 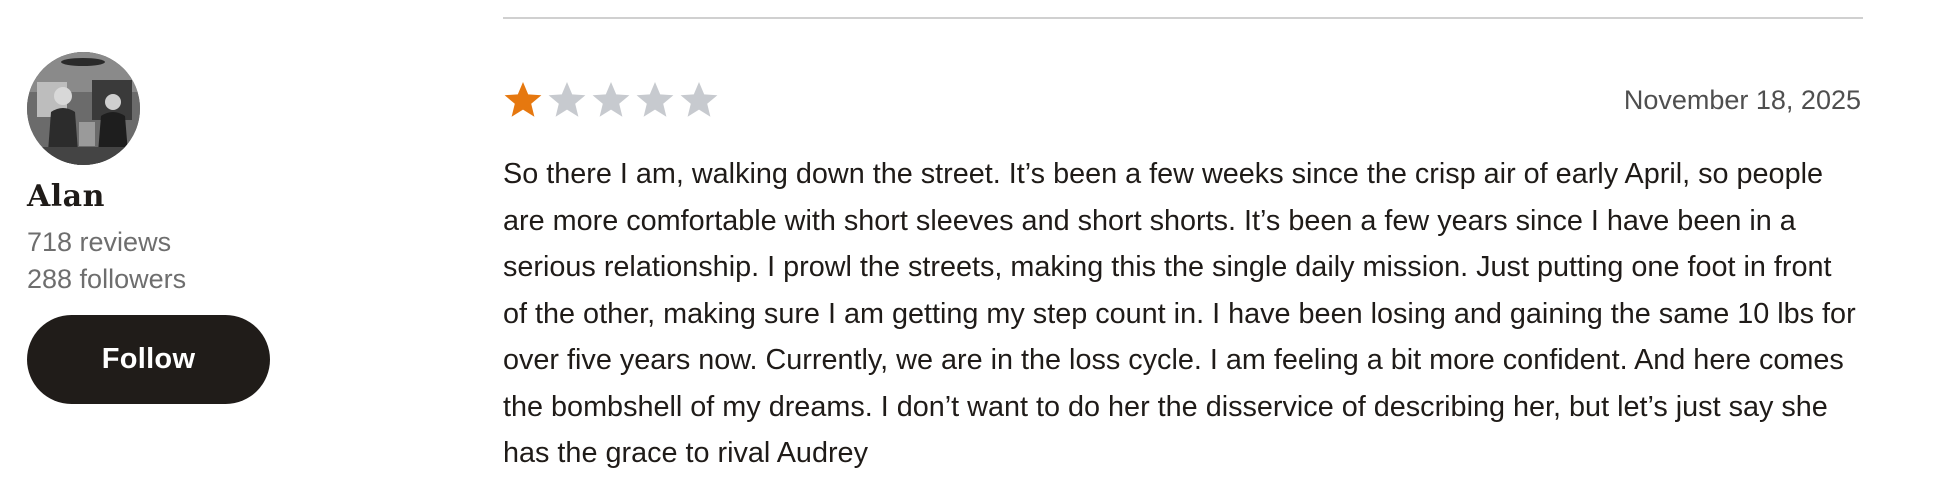 I want to click on reviewer-name: Alan, so click(x=157, y=196).